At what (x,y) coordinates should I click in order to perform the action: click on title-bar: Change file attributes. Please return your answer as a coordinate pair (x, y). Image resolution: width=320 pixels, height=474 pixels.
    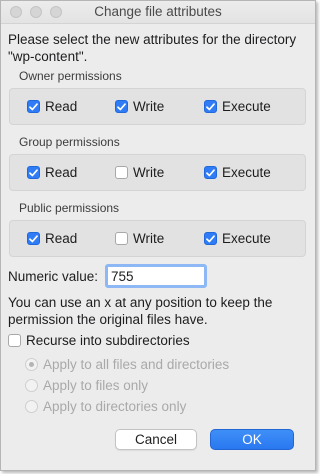
    Looking at the image, I should click on (158, 12).